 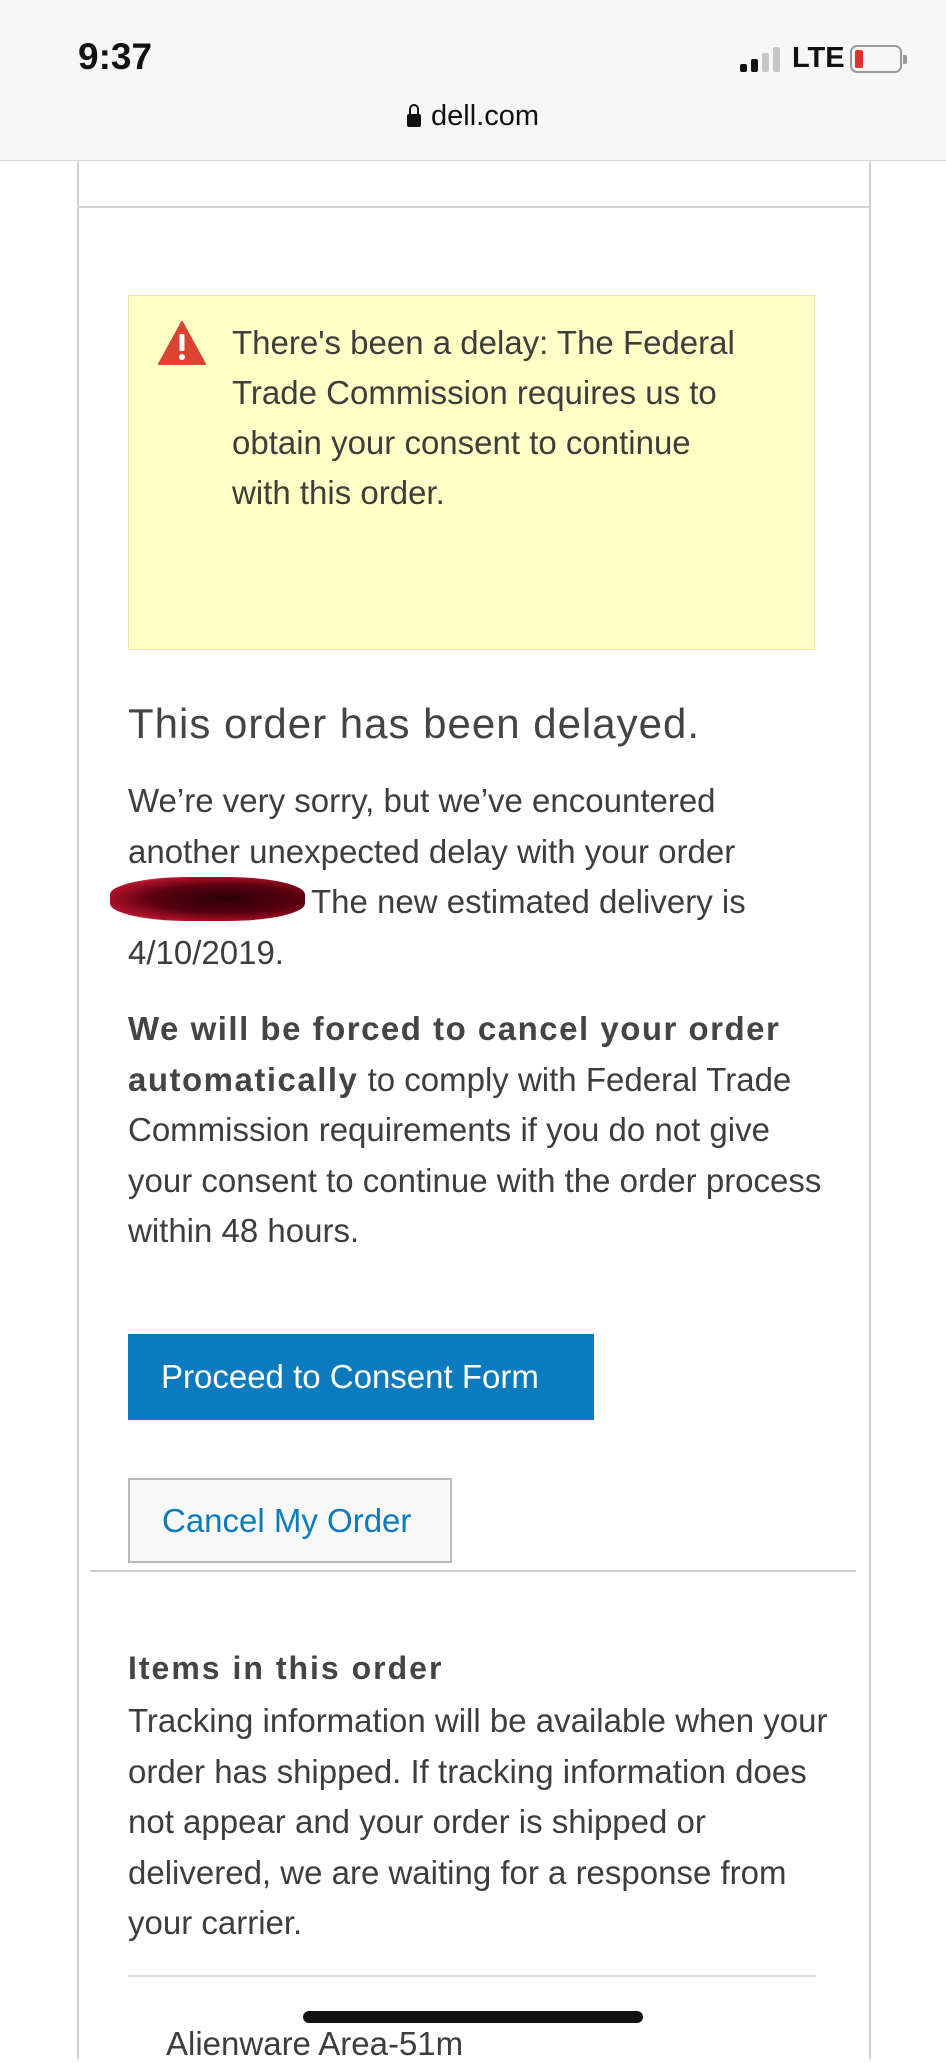 What do you see at coordinates (473, 80) in the screenshot?
I see `status-and-address-bar: 9:37 LTE dell.com` at bounding box center [473, 80].